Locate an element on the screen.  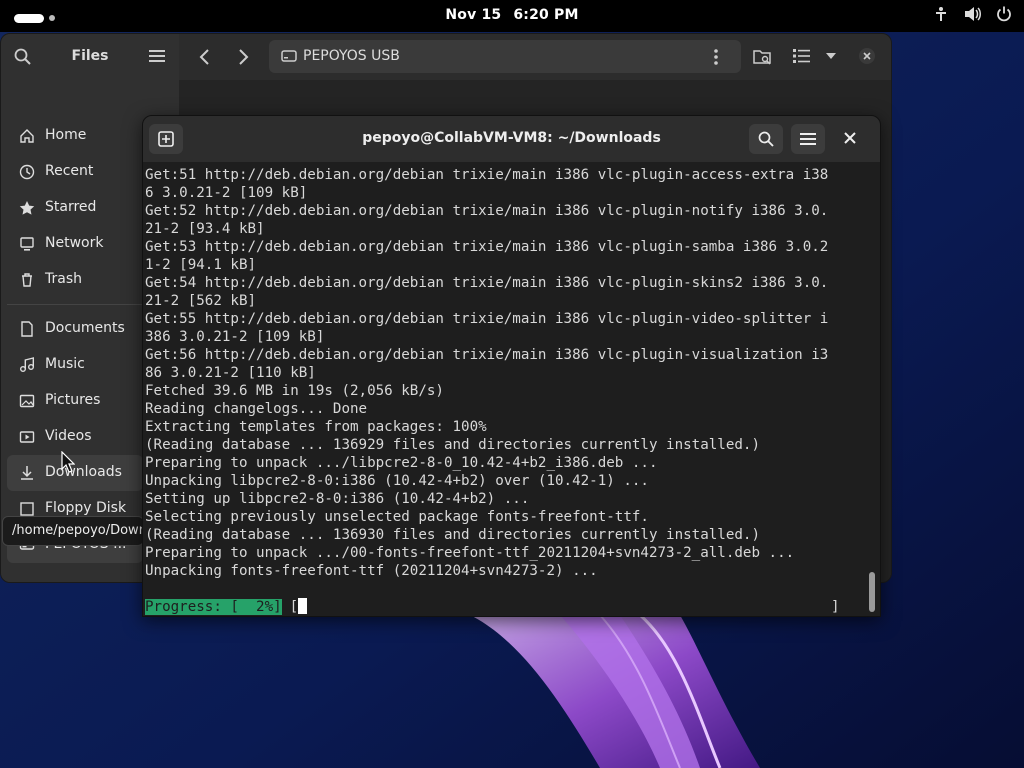
sidebar-item-documents: Documents is located at coordinates (75, 329).